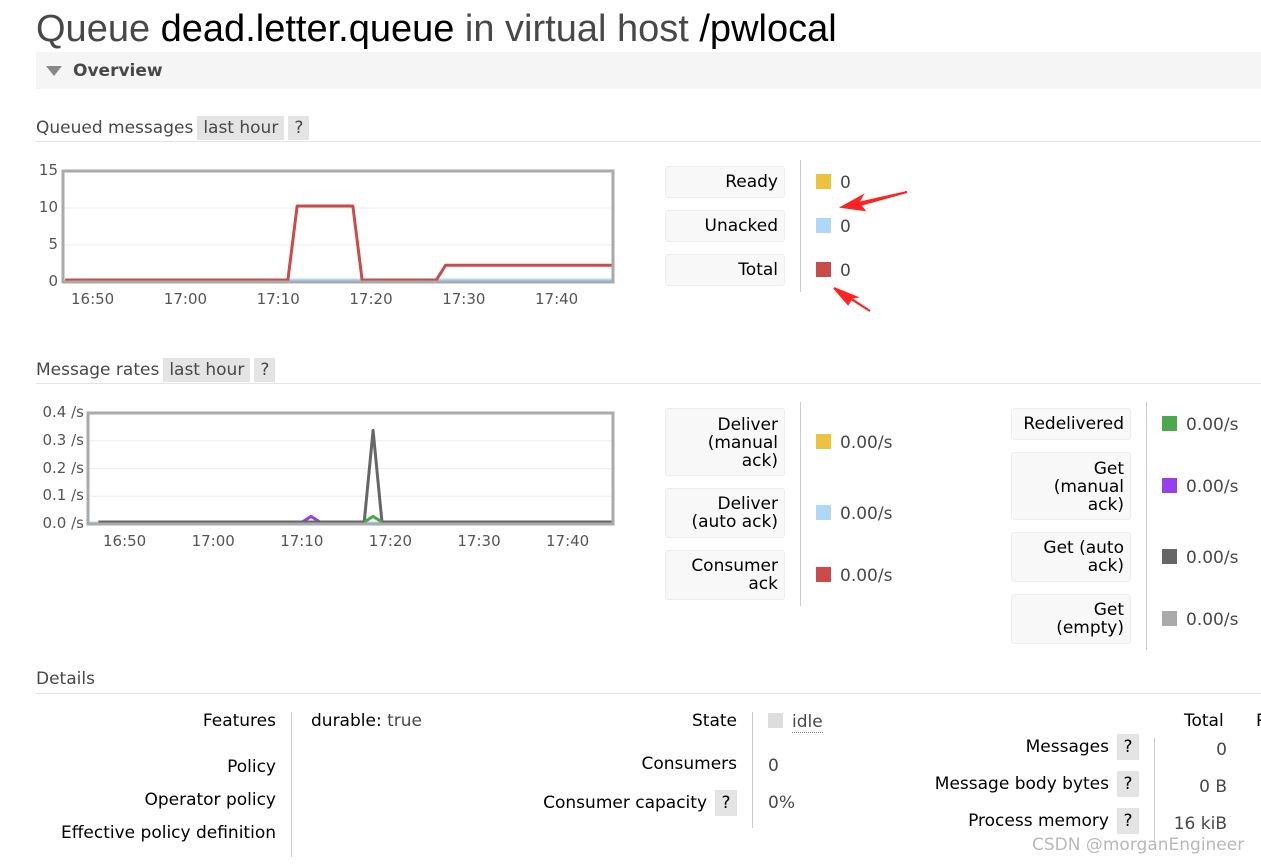 The image size is (1261, 865). I want to click on consumer-ack-value: 0.00/s, so click(854, 576).